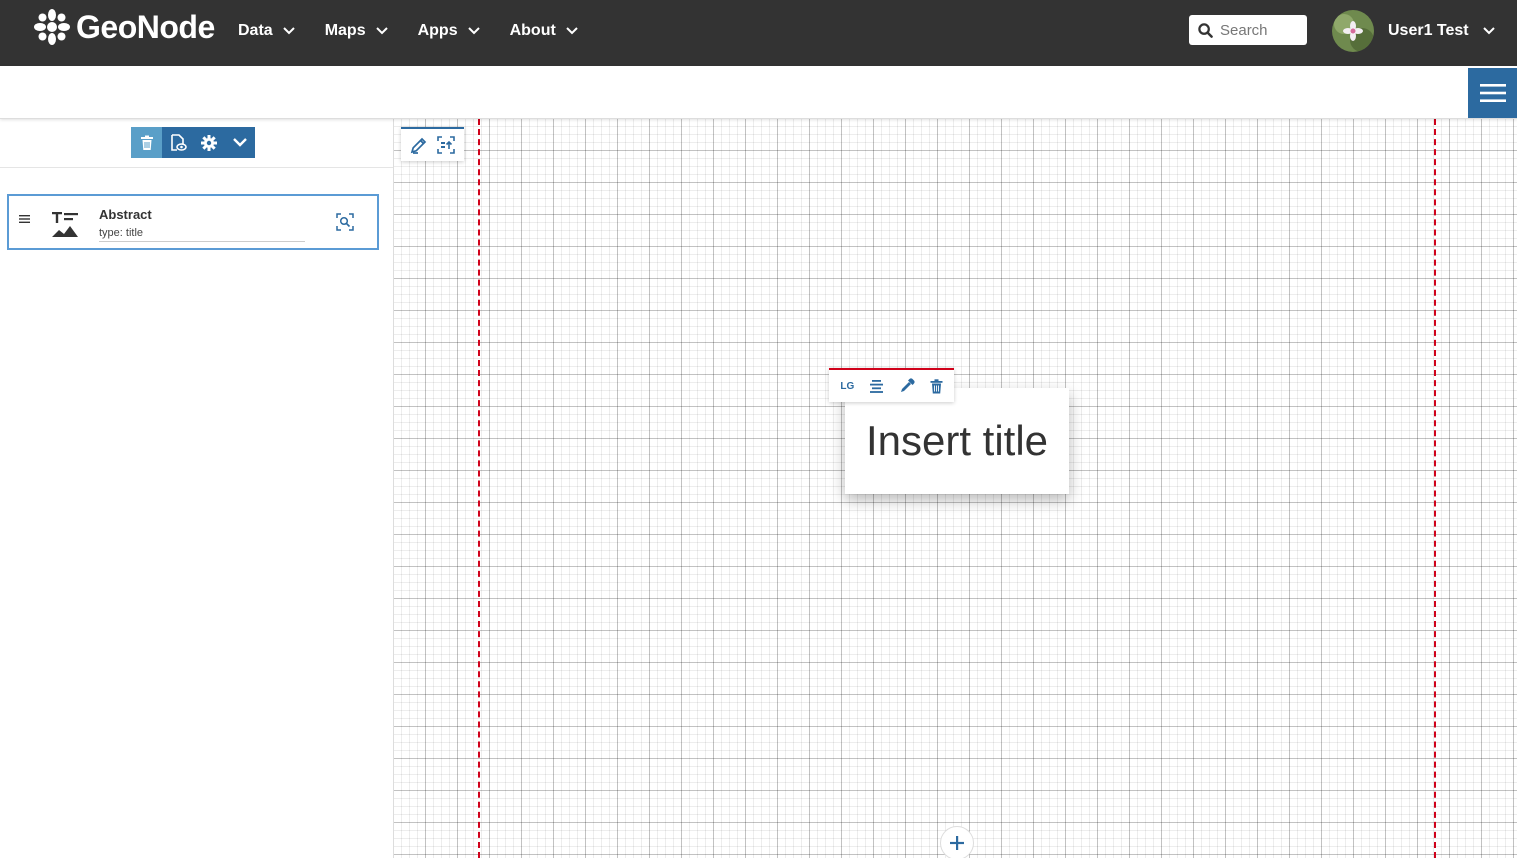 This screenshot has height=858, width=1517. I want to click on expand-button, so click(239, 142).